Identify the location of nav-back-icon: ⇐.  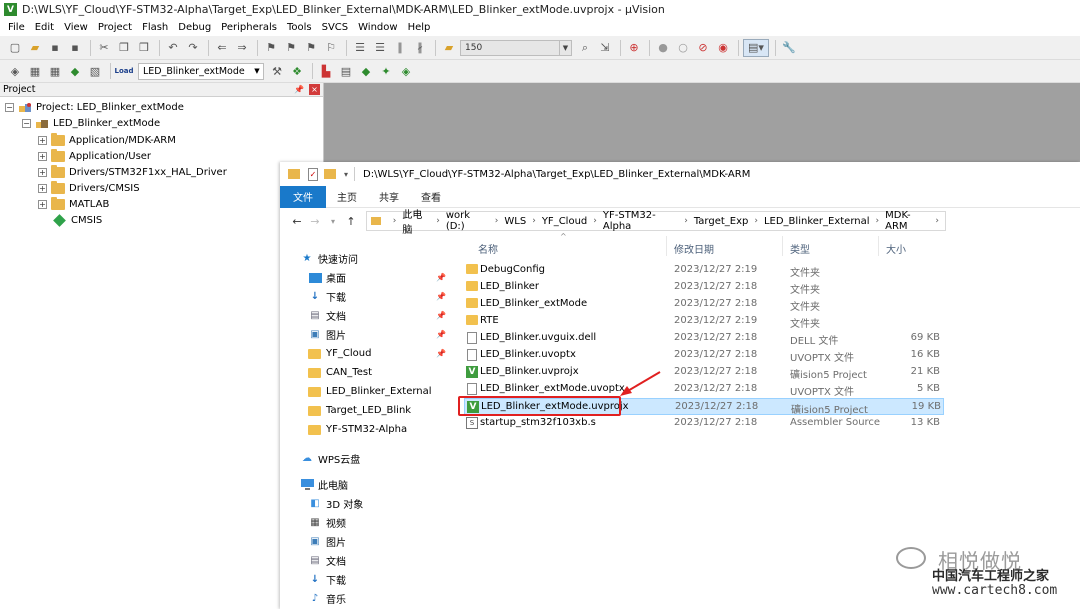
(222, 48).